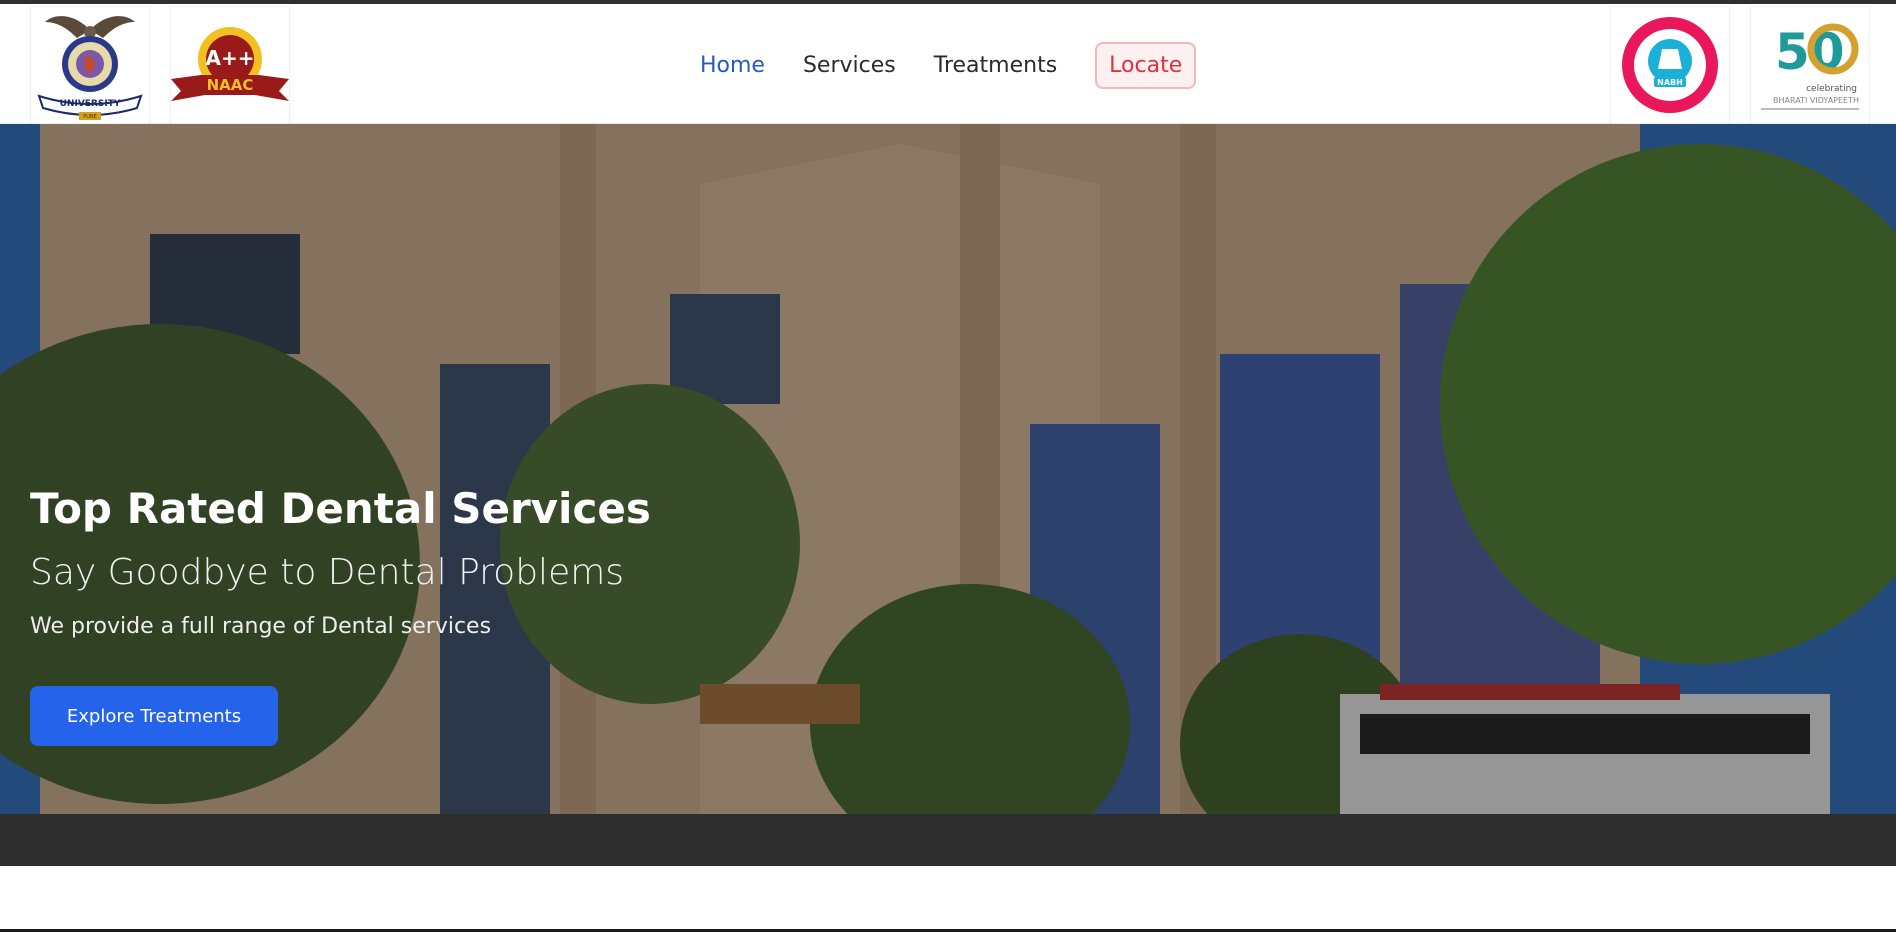  What do you see at coordinates (1831, 89) in the screenshot?
I see `svg-text: celebrating` at bounding box center [1831, 89].